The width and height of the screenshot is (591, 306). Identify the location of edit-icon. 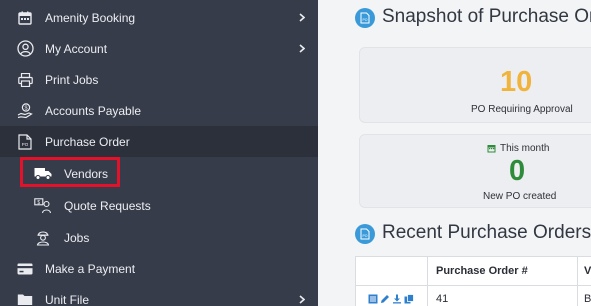
(385, 299).